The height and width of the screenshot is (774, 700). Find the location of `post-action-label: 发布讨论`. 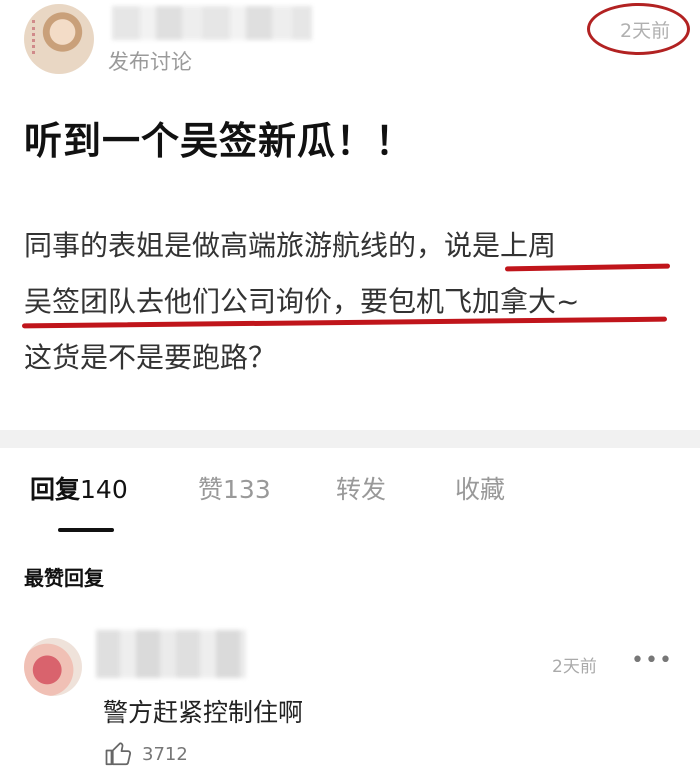

post-action-label: 发布讨论 is located at coordinates (150, 62).